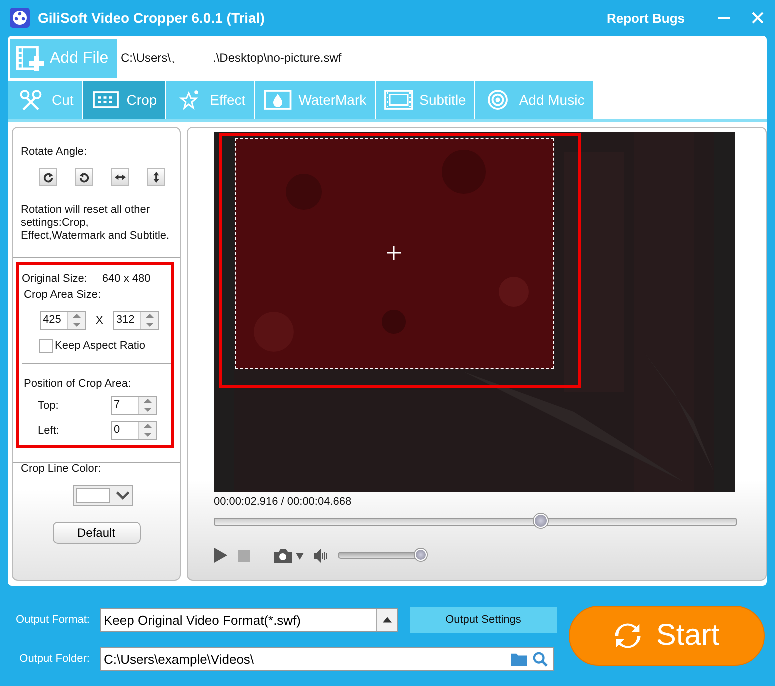  I want to click on film-icon, so click(399, 100).